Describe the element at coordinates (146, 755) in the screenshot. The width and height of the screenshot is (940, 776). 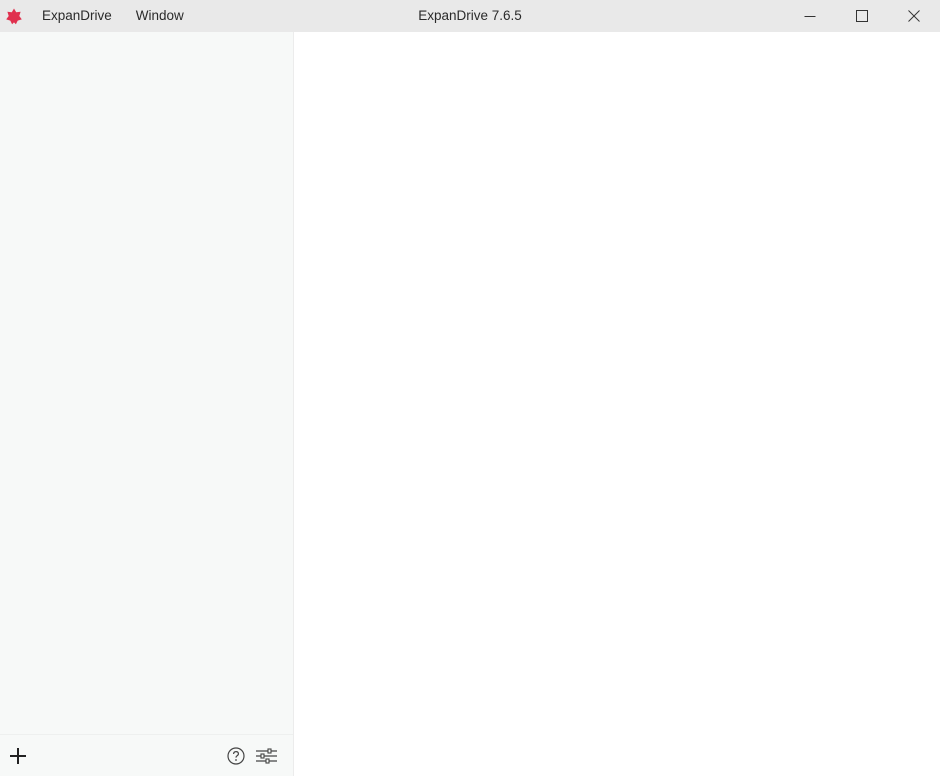
I see `sidebar-footer` at that location.